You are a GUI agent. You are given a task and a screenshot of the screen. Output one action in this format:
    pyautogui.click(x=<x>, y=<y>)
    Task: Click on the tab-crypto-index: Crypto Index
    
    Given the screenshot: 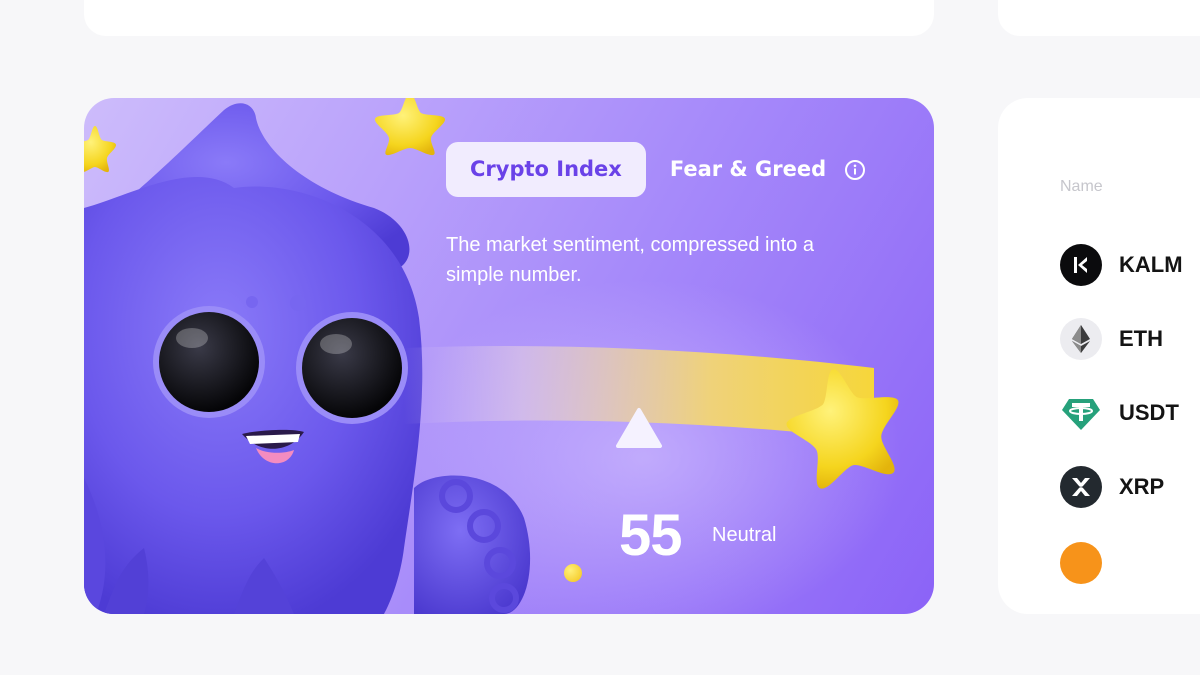 What is the action you would take?
    pyautogui.click(x=546, y=169)
    